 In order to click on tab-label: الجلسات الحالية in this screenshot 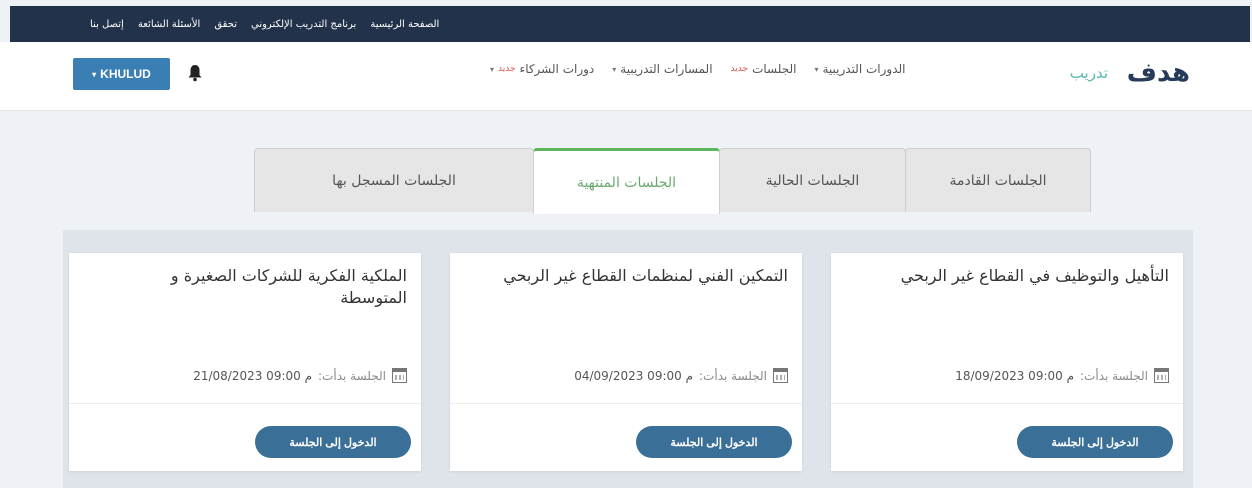, I will do `click(812, 180)`.